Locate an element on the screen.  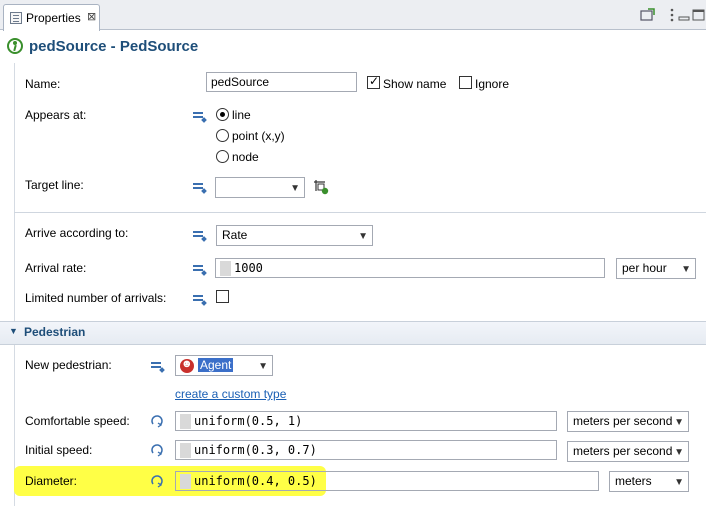
show-name-label: Show name is located at coordinates (415, 84).